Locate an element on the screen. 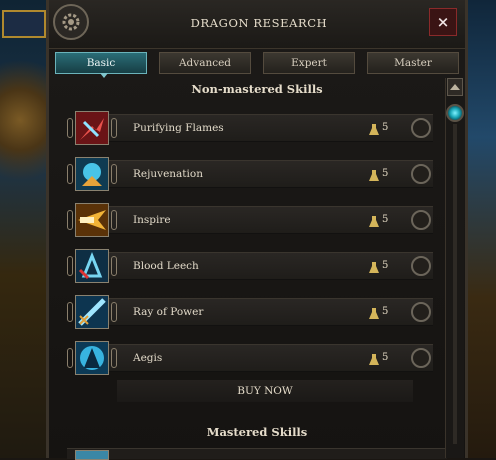 The image size is (496, 460). list-item: Purifying Flames 5 is located at coordinates (250, 128).